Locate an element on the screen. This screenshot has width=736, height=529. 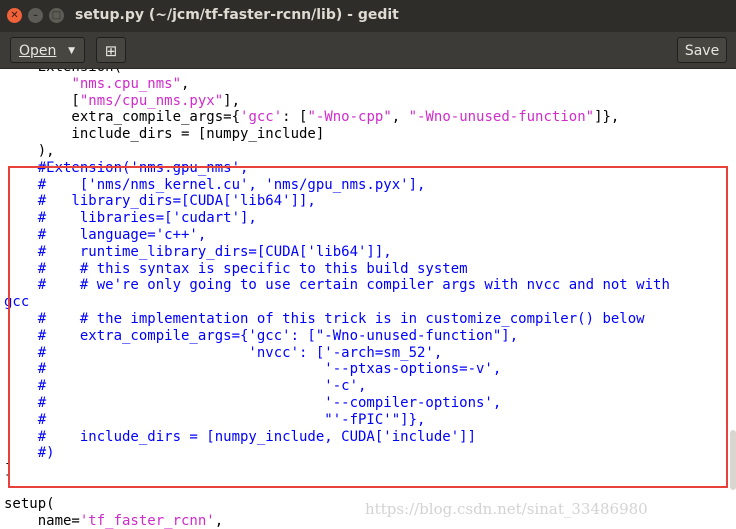
new-document-button: ⊞ is located at coordinates (111, 50).